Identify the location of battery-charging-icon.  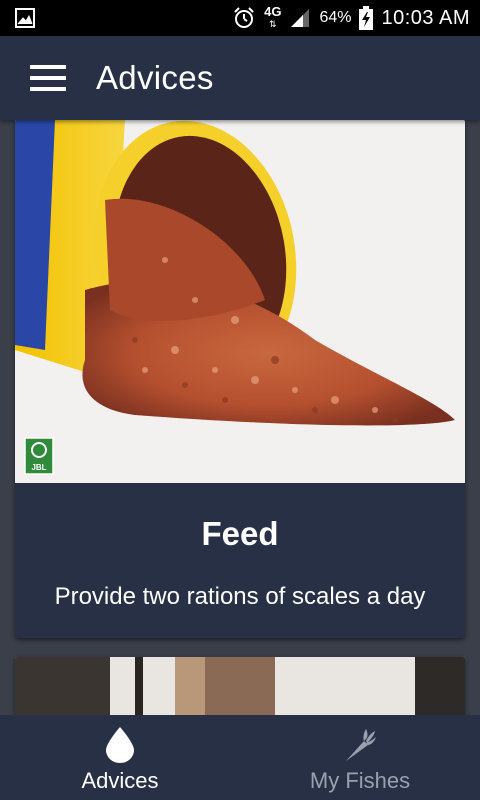
(366, 18).